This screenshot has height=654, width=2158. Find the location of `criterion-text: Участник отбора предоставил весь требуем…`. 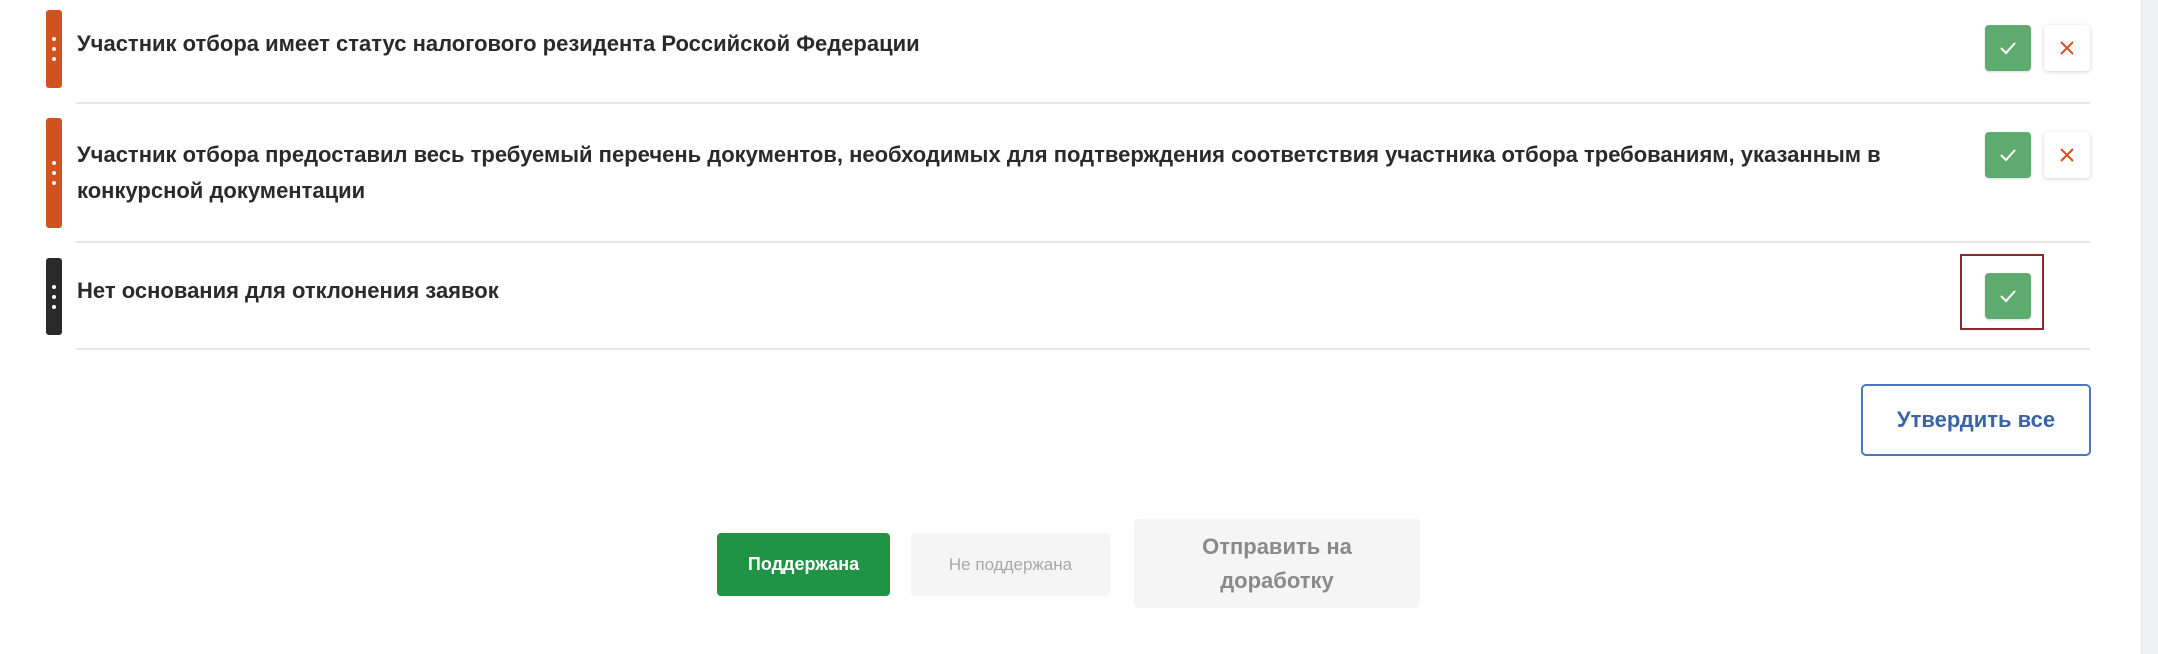

criterion-text: Участник отбора предоставил весь требуем… is located at coordinates (979, 172).